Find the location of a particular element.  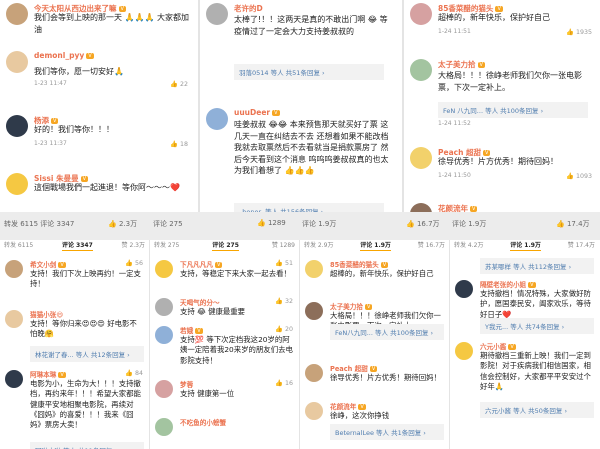

tab-likes: 赞 16.7万 is located at coordinates (431, 245).